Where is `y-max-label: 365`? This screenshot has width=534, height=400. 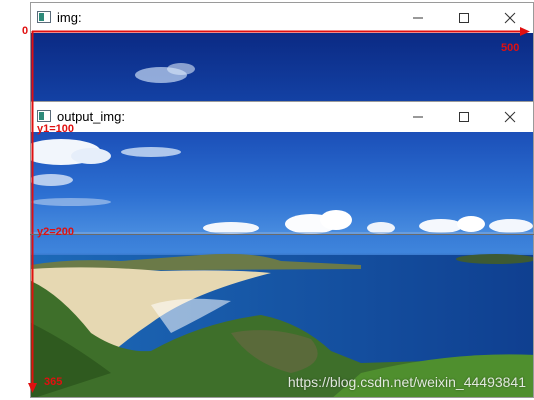 y-max-label: 365 is located at coordinates (53, 382).